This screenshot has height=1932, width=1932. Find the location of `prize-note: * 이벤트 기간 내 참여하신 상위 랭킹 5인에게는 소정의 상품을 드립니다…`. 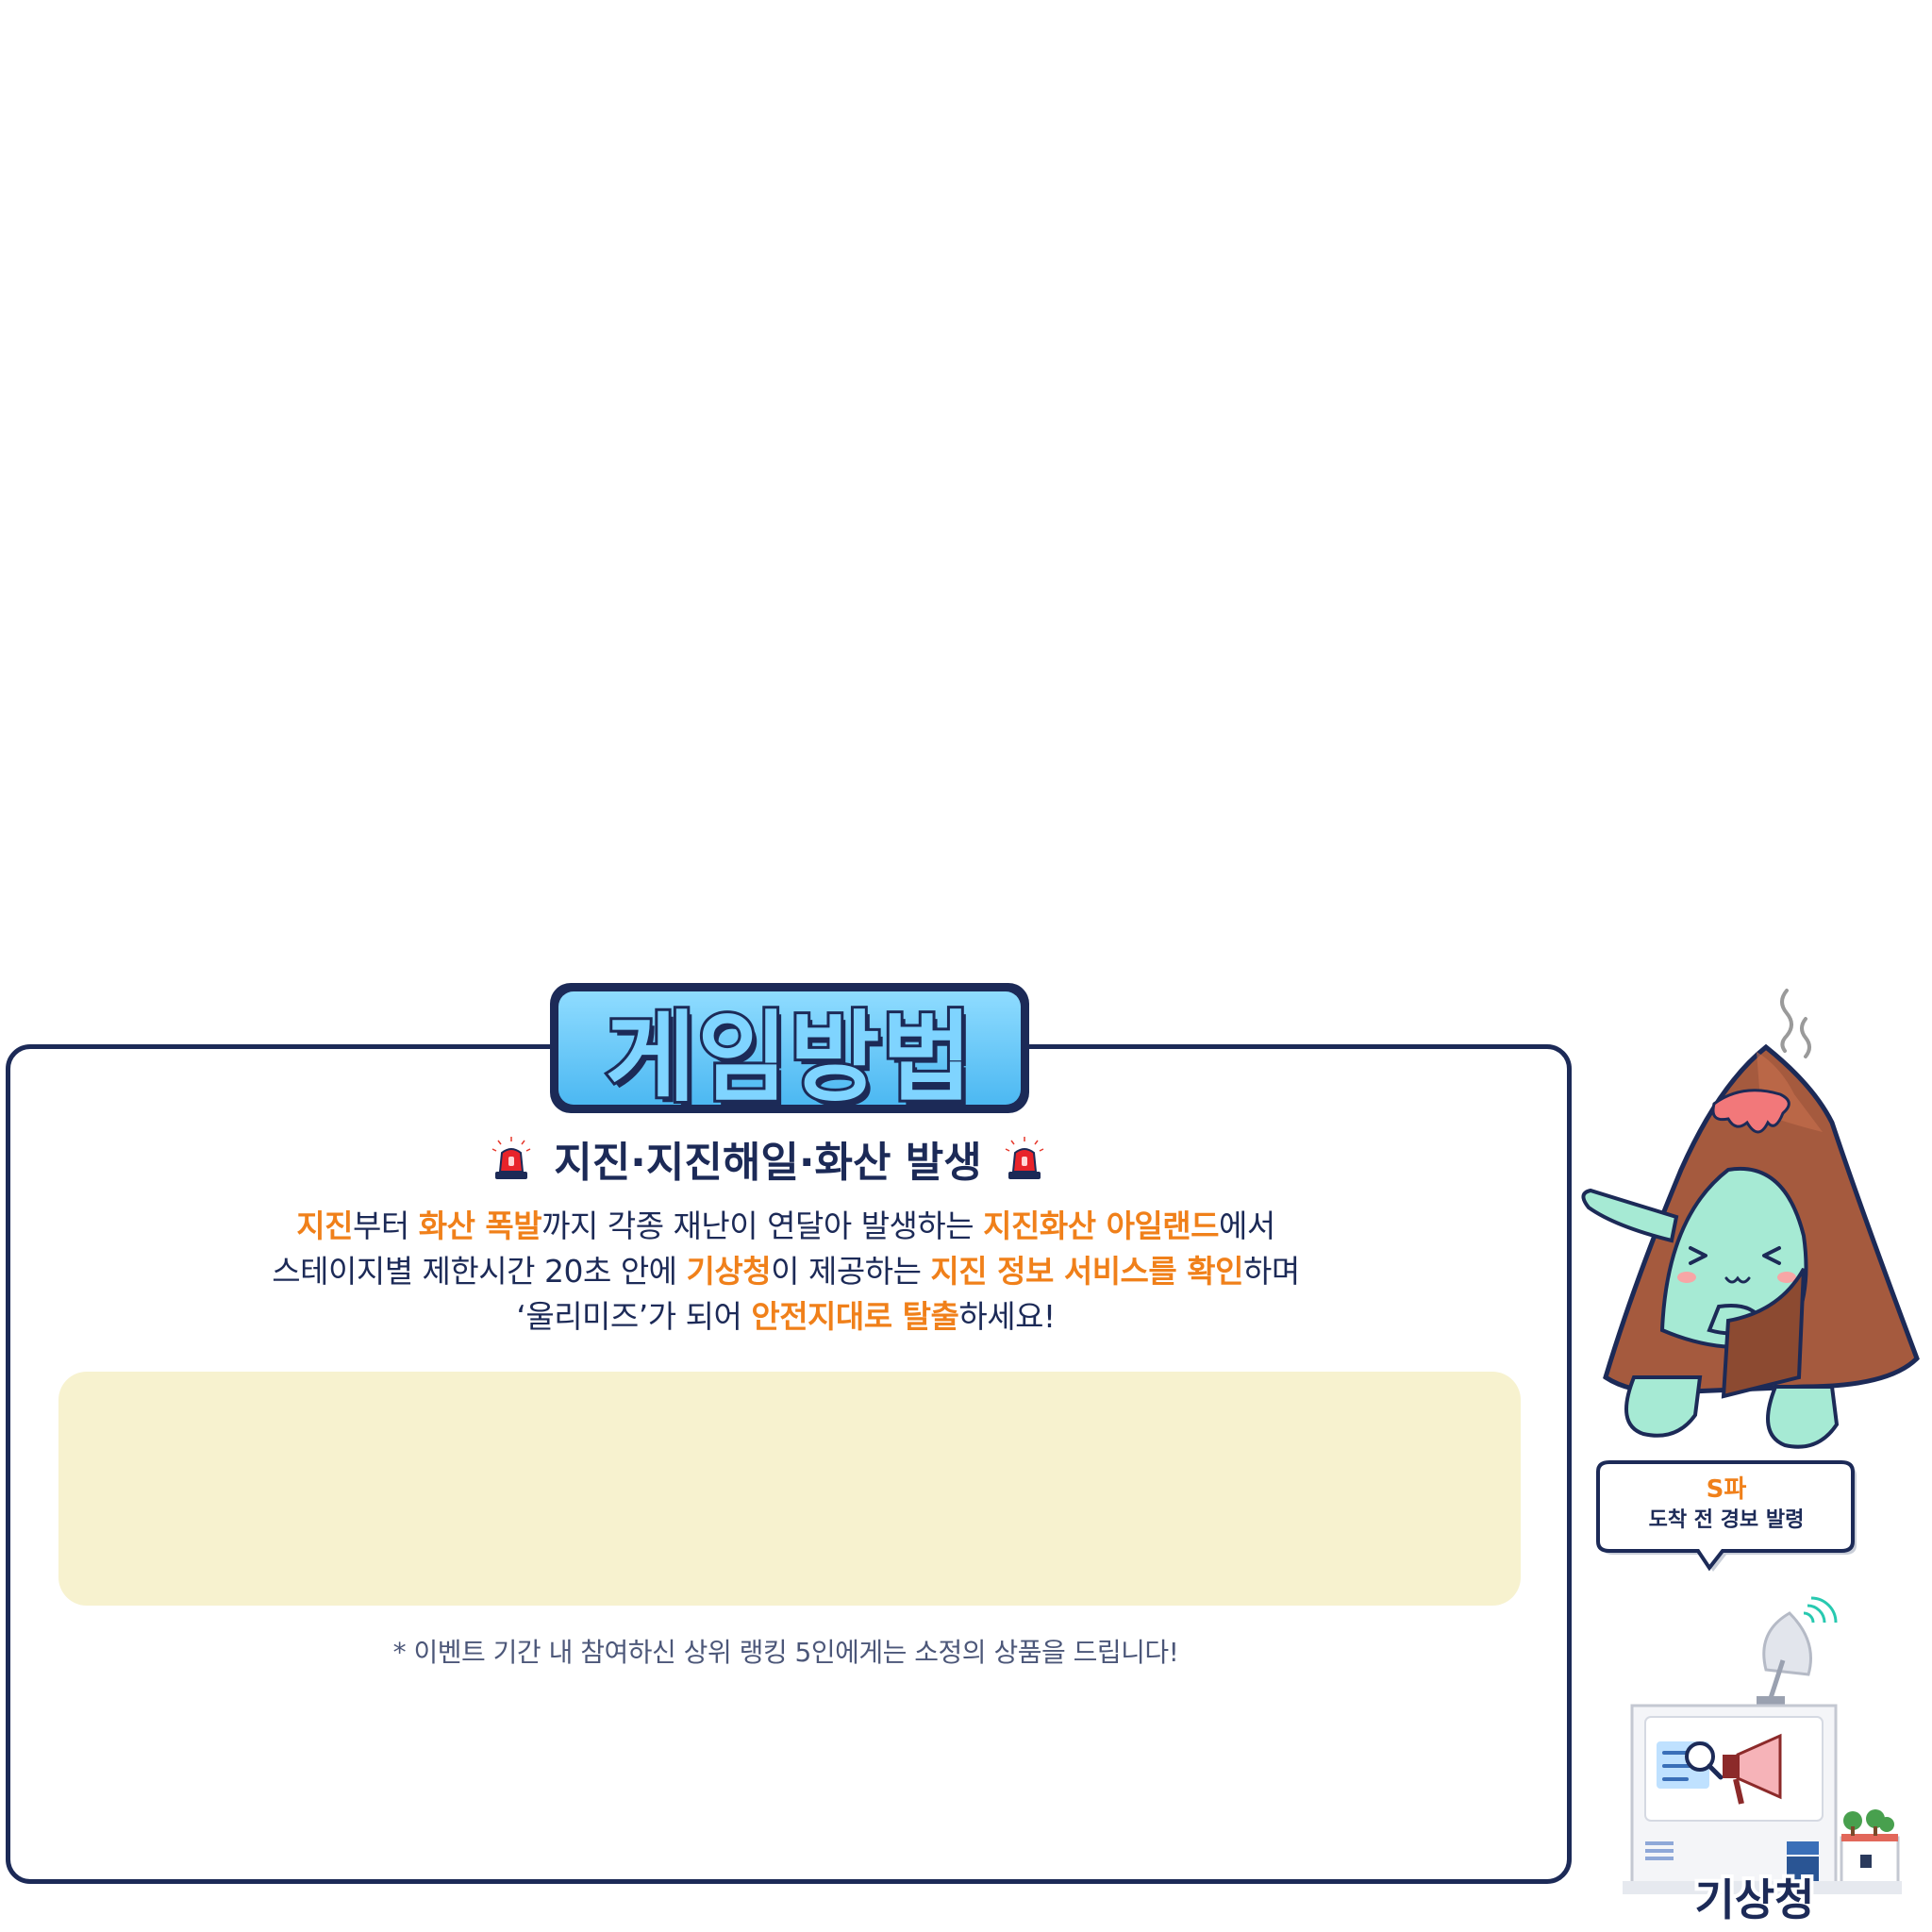

prize-note: * 이벤트 기간 내 참여하신 상위 랭킹 5인에게는 소정의 상품을 드립니다… is located at coordinates (785, 1652).